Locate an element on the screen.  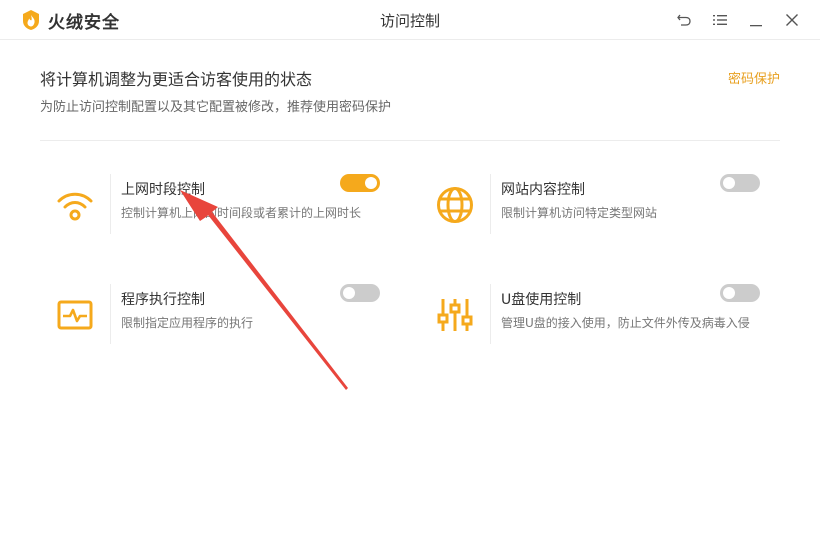
section-title: 将计算机调整为更适合访客使用的状态 is located at coordinates (176, 79).